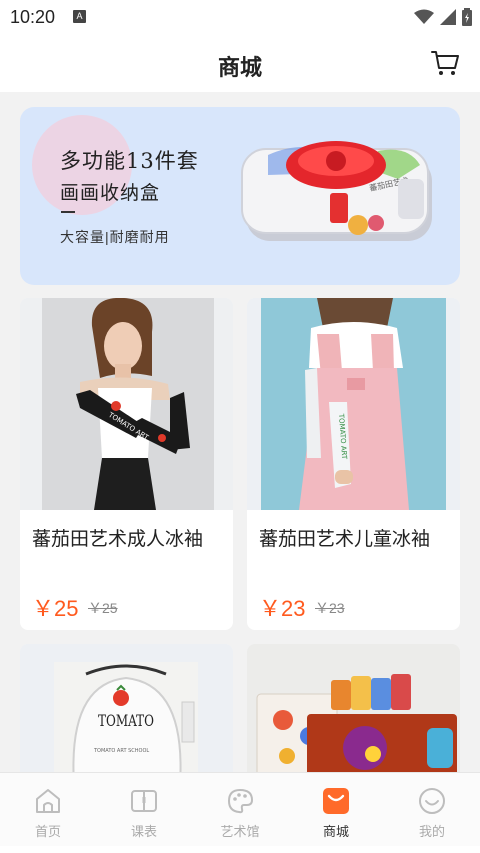  Describe the element at coordinates (424, 16) in the screenshot. I see `wifi-icon` at that location.